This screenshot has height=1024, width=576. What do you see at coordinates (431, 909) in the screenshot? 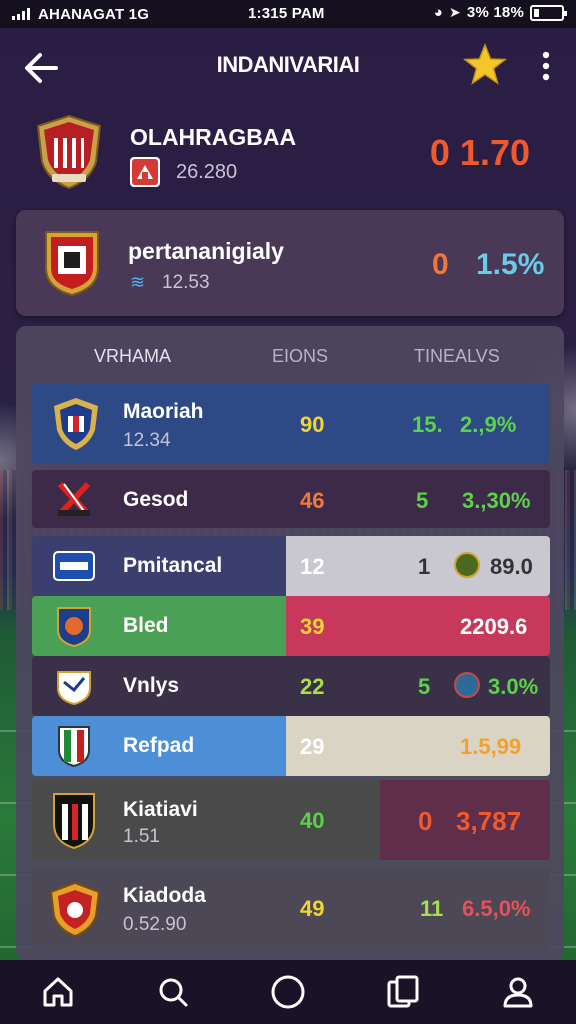
I see `team-odds-a: 11` at bounding box center [431, 909].